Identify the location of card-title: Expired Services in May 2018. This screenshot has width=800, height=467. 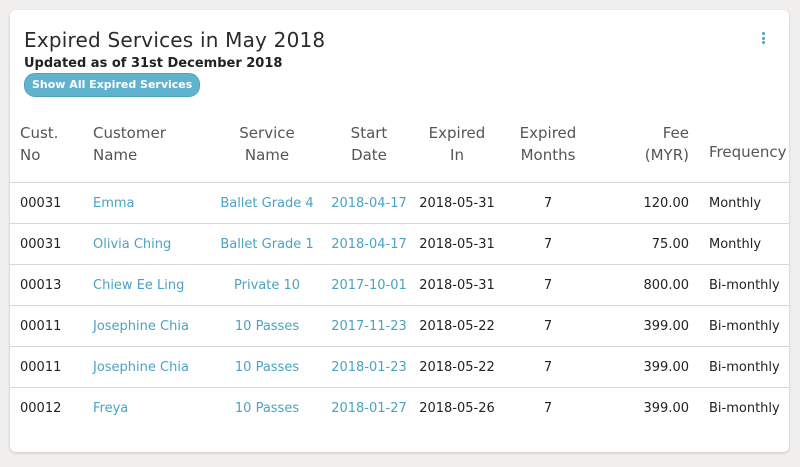
(175, 40).